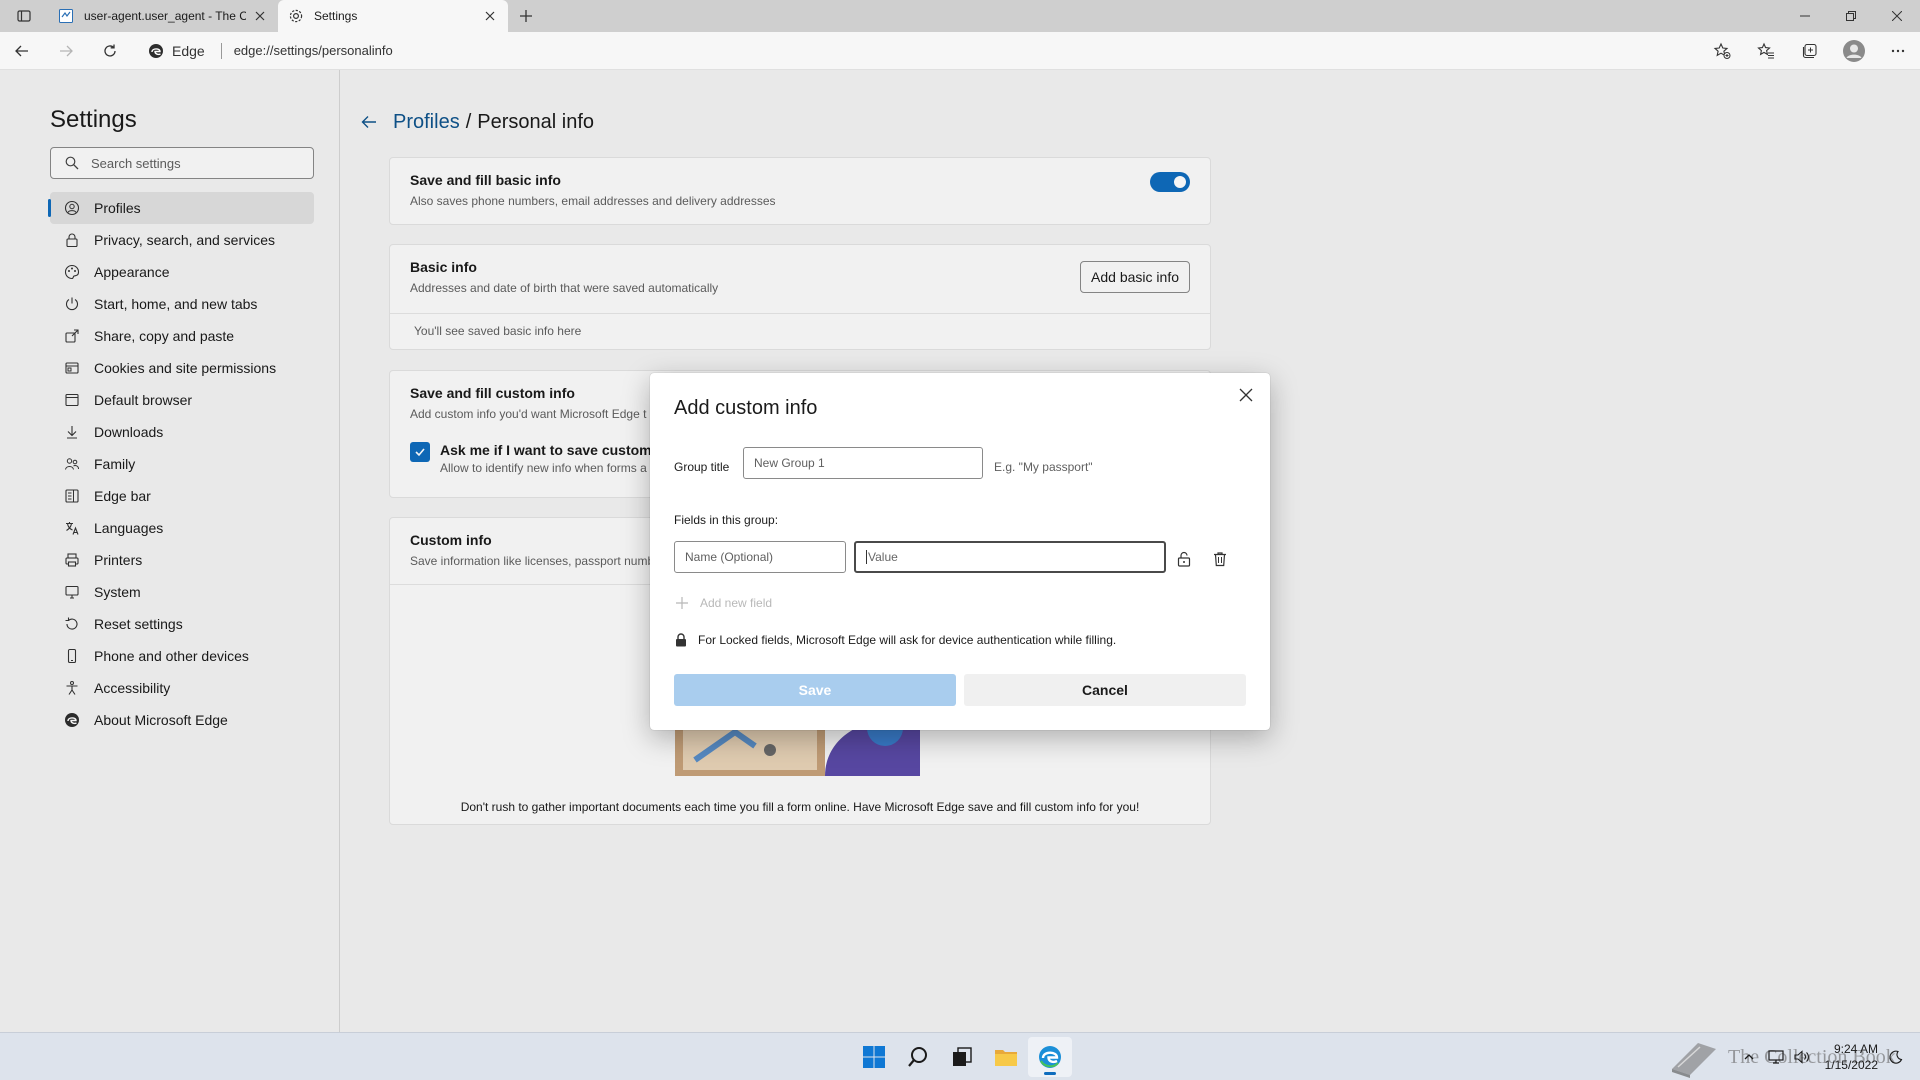 The width and height of the screenshot is (1920, 1080). I want to click on volume-icon, so click(1801, 1057).